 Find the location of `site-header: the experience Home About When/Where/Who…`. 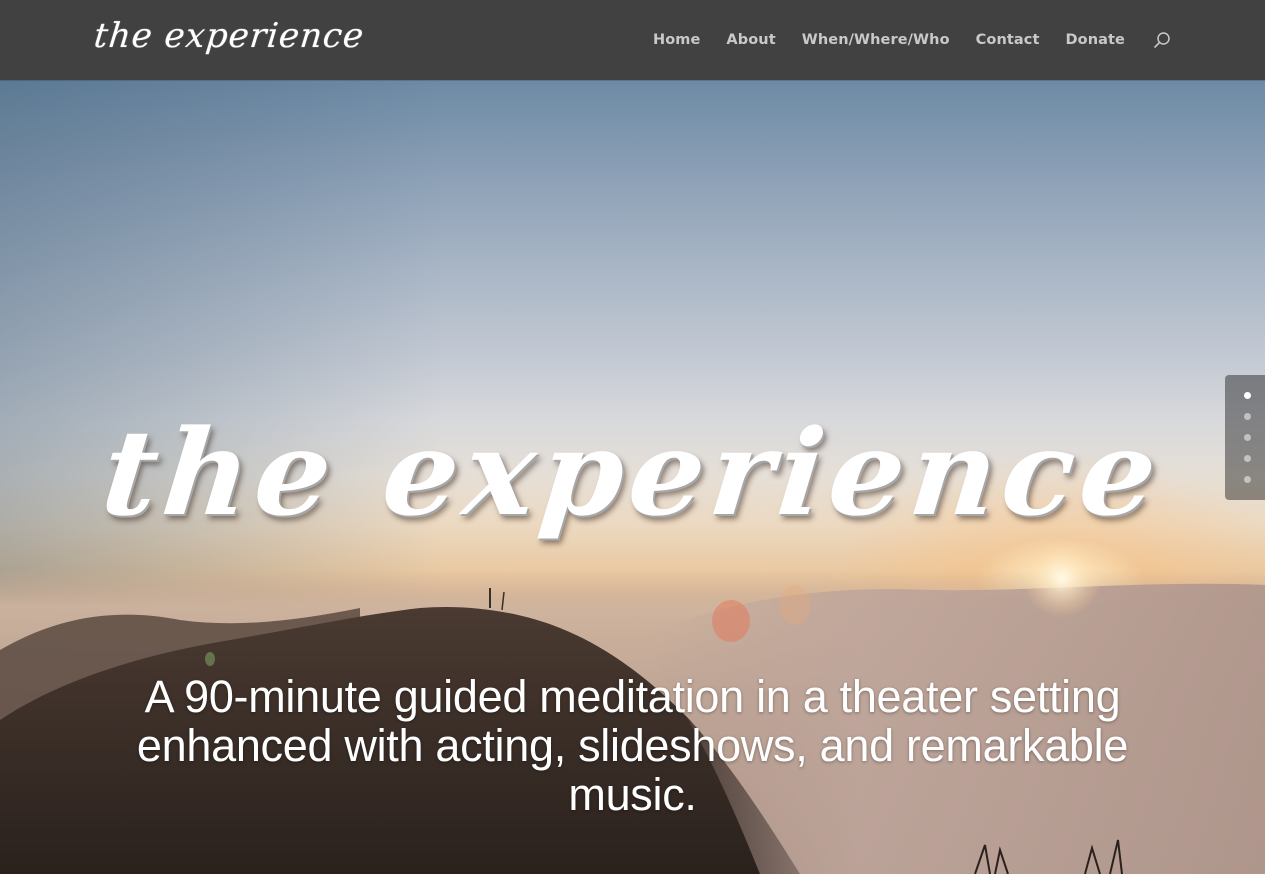

site-header: the experience Home About When/Where/Who… is located at coordinates (632, 40).